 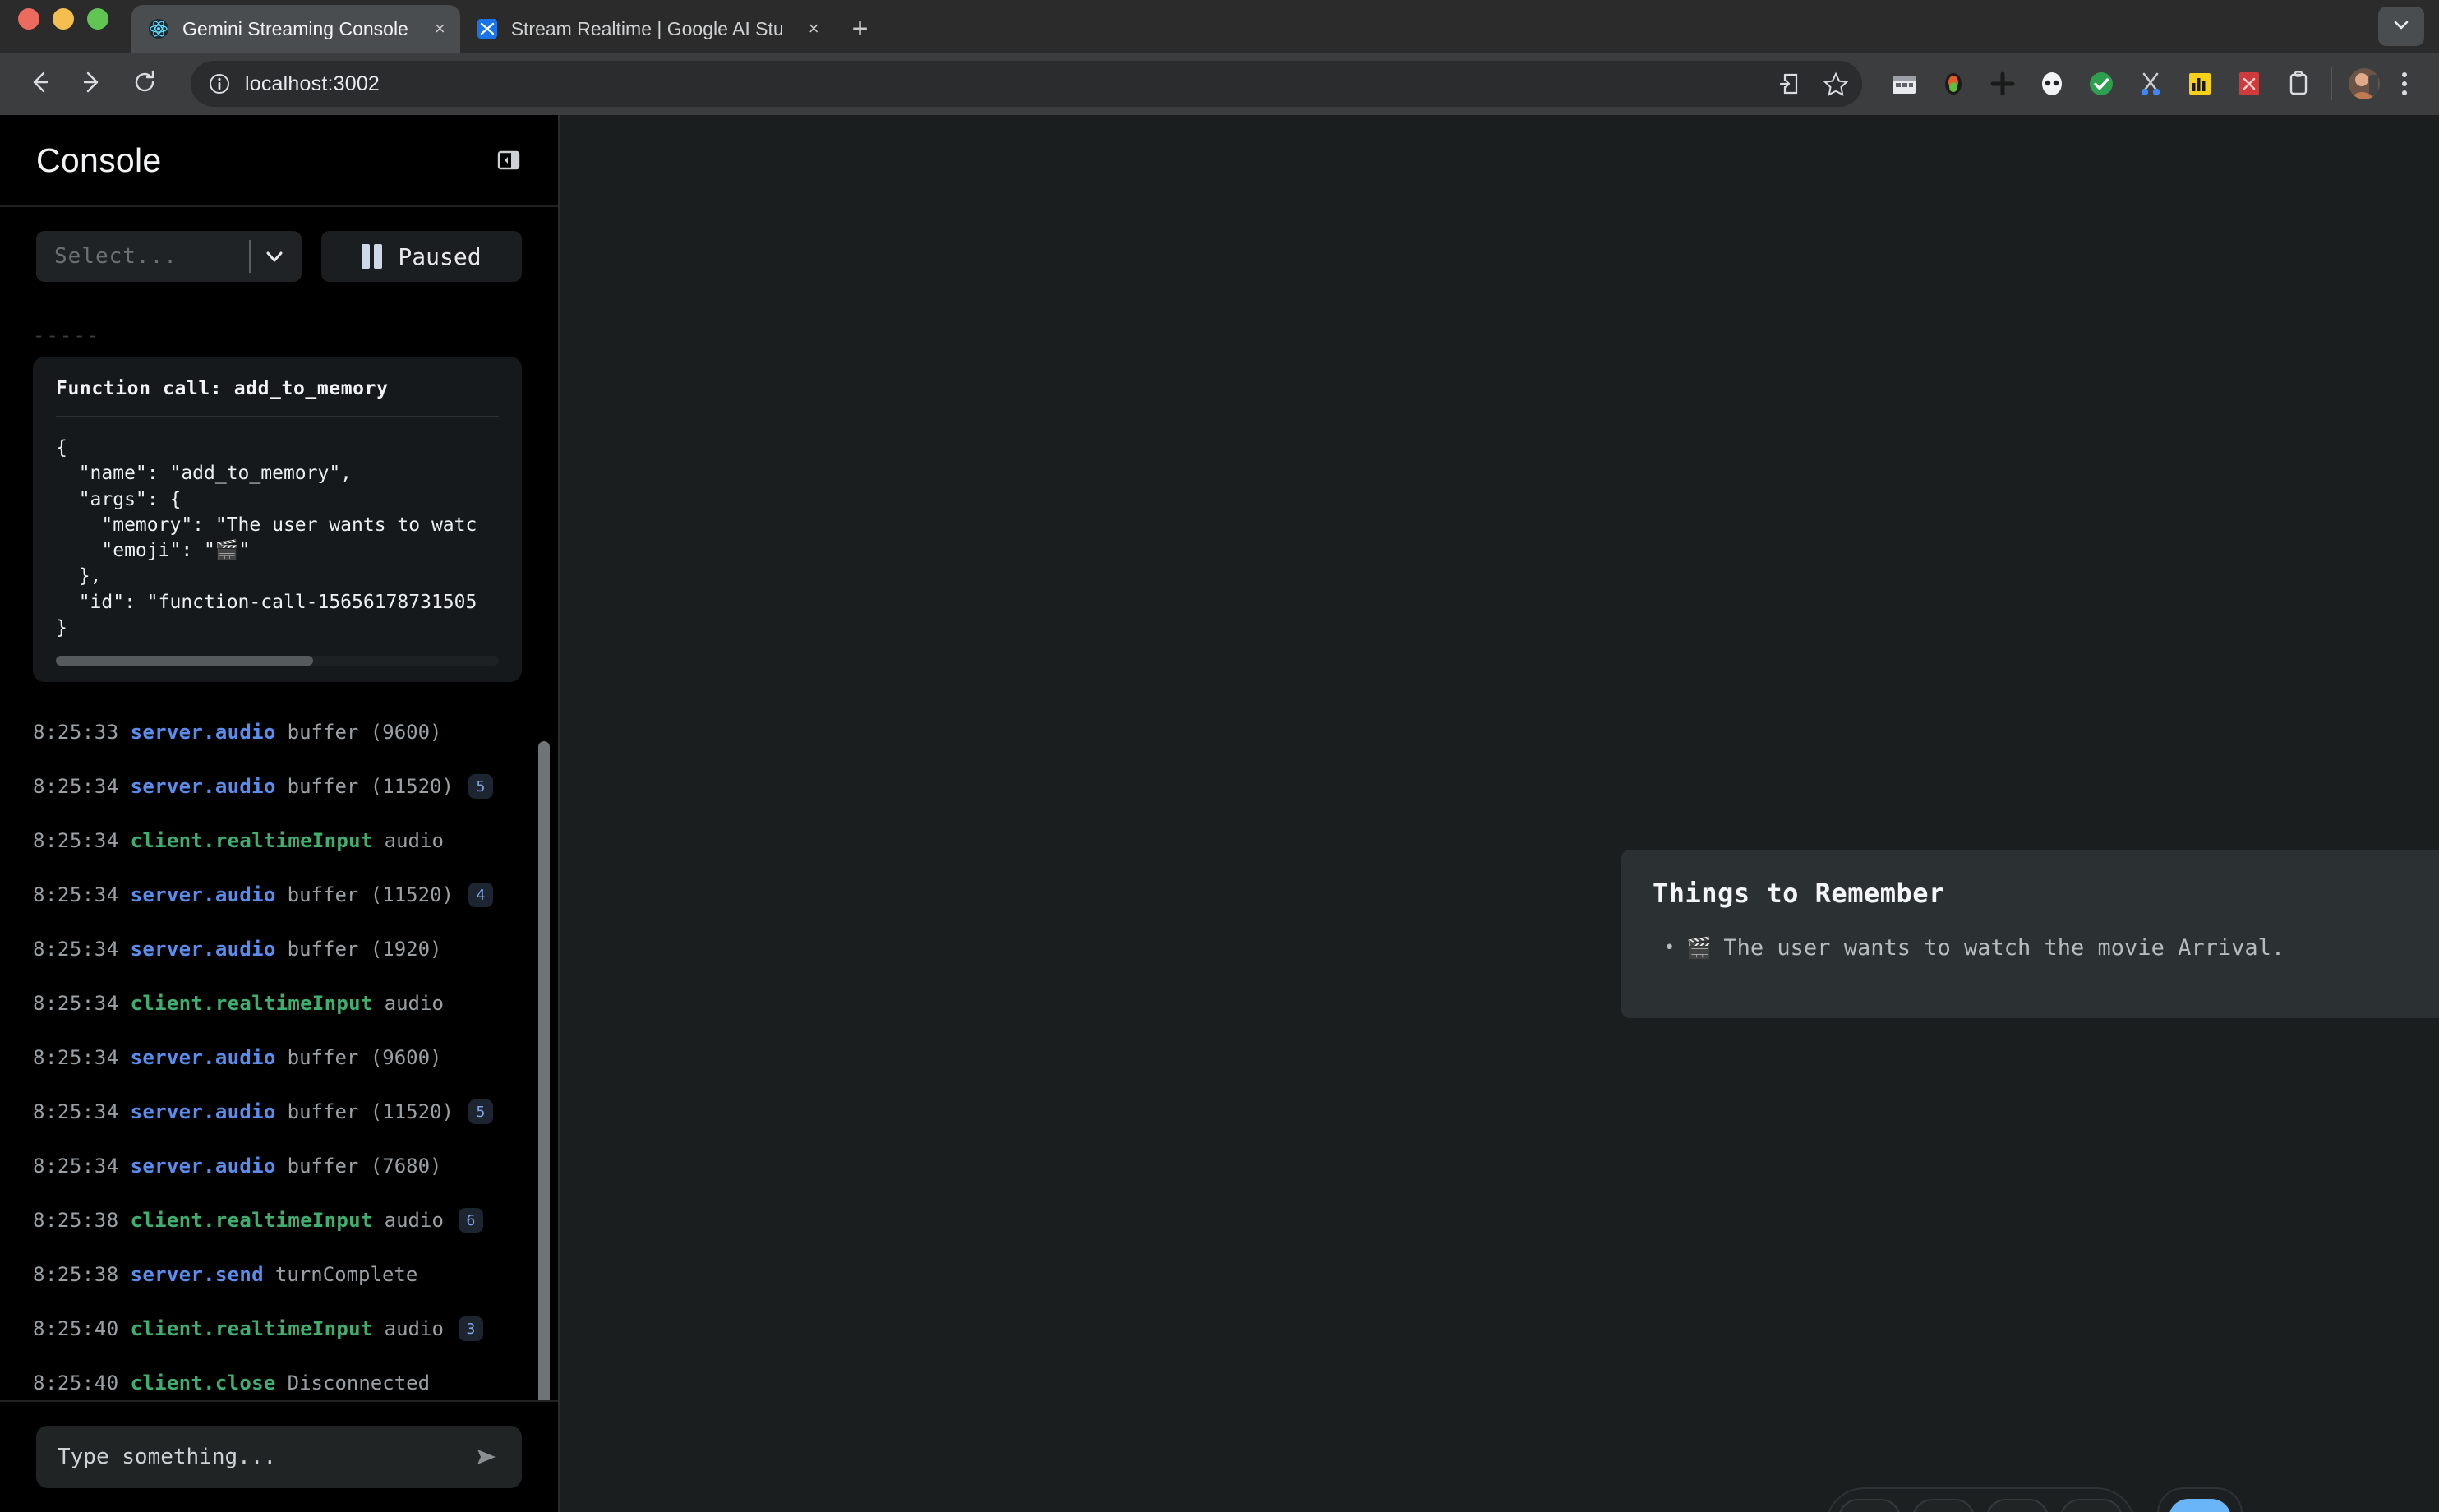 I want to click on browser-tab-stream-realtime: Stream Realtime | Google AI Stud ×, so click(x=647, y=29).